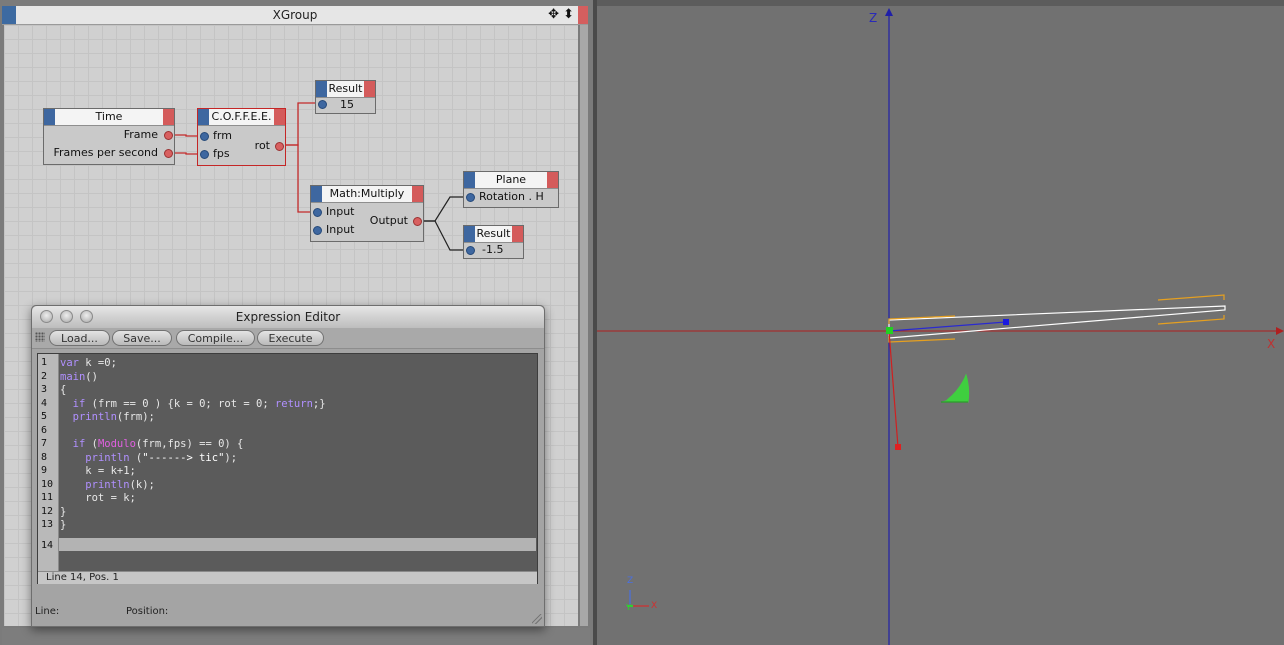  I want to click on line-number: 11, so click(47, 497).